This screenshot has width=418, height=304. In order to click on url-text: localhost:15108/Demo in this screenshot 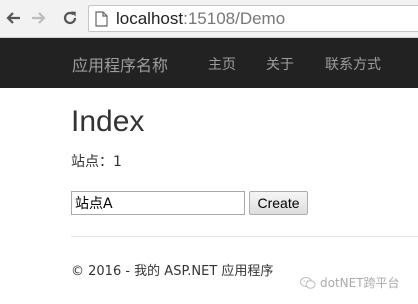, I will do `click(200, 19)`.